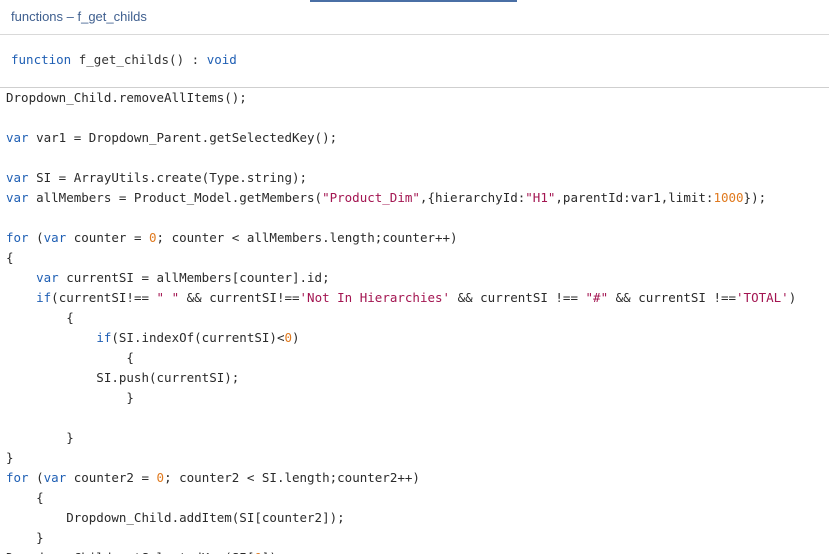  I want to click on code-token: ]);, so click(273, 552).